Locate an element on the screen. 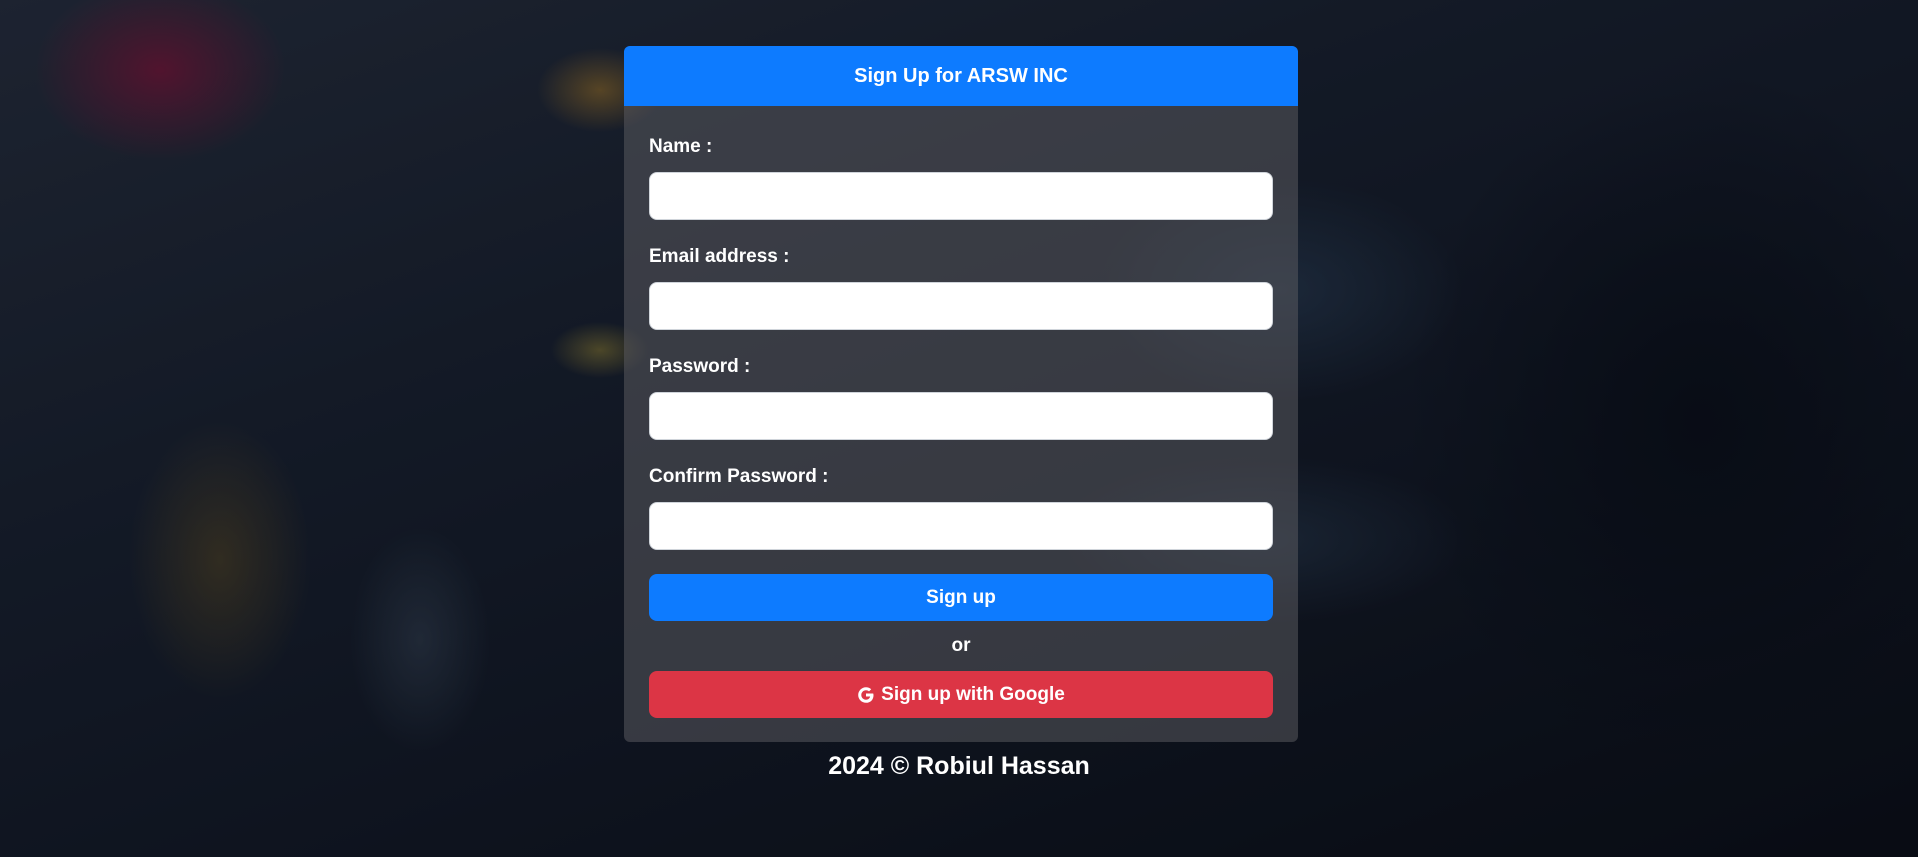 This screenshot has height=857, width=1918. signup-card-header: Sign Up for ARSW INC is located at coordinates (961, 76).